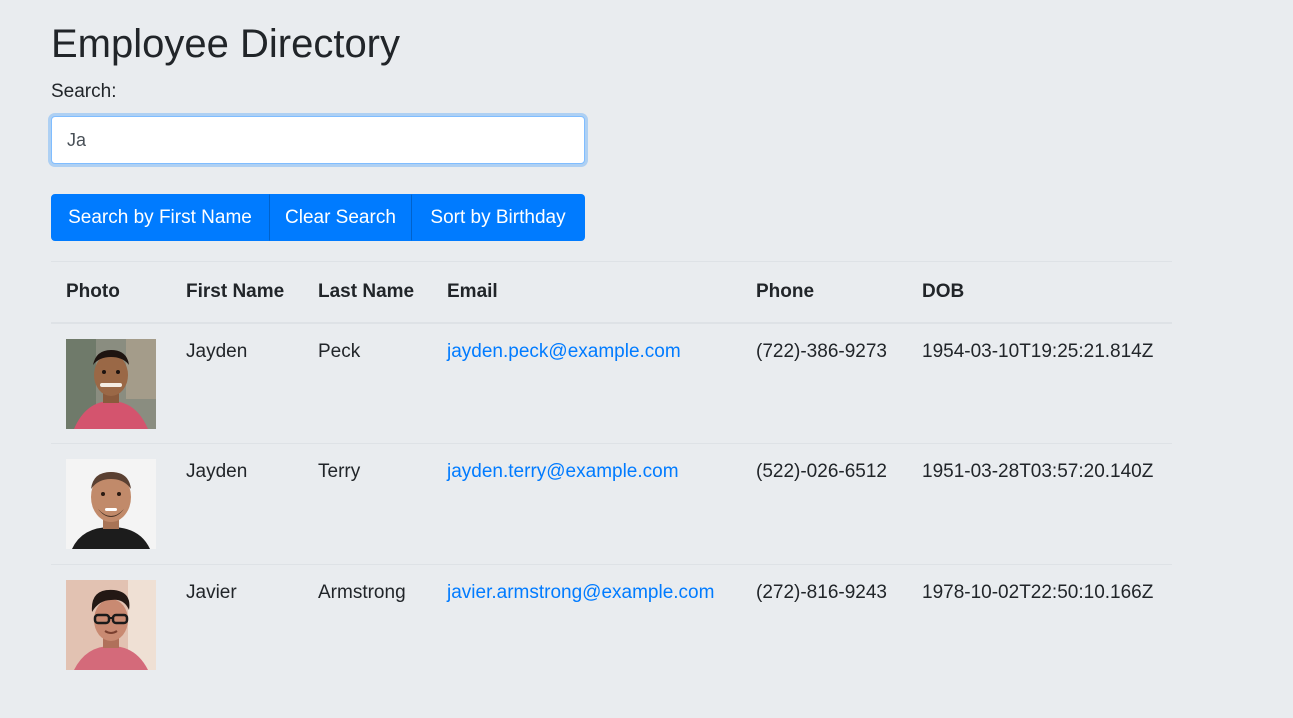  Describe the element at coordinates (824, 625) in the screenshot. I see `phone-cell: (272)-816-9243` at that location.